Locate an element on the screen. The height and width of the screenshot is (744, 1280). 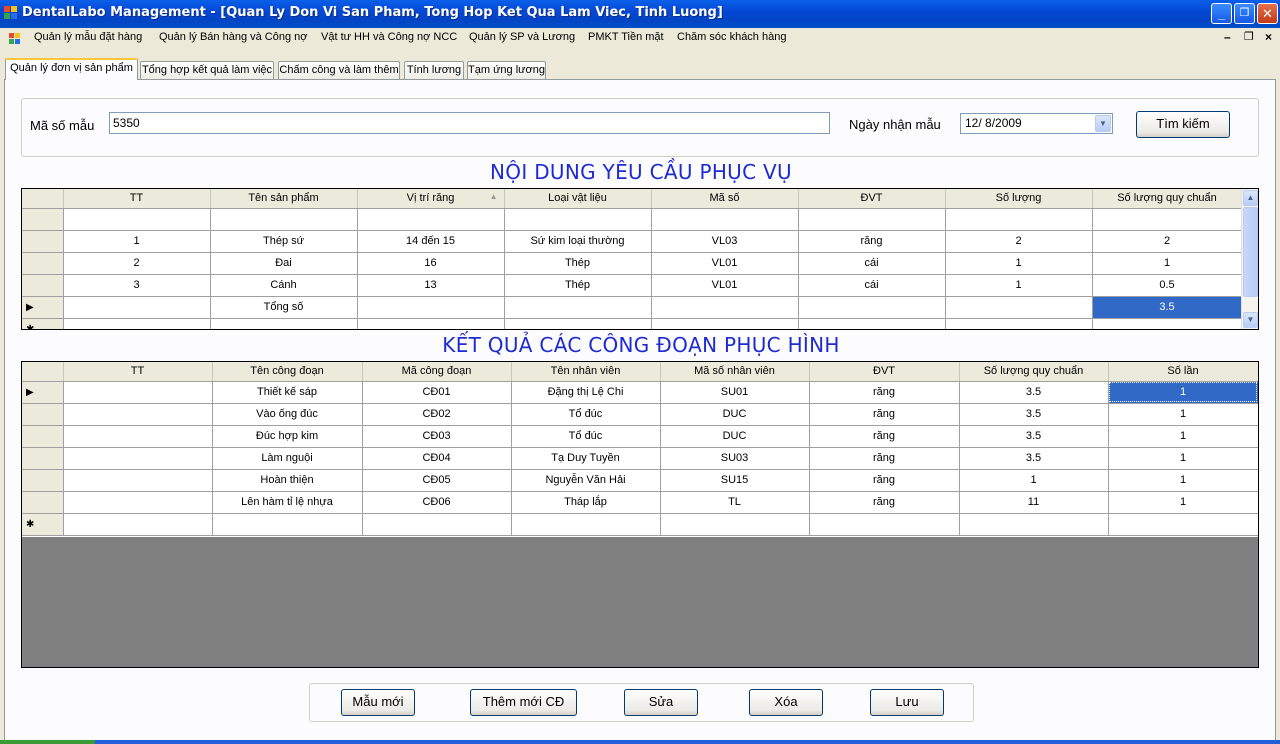
menu-products-salary: Quản lý SP và Lương is located at coordinates (522, 37).